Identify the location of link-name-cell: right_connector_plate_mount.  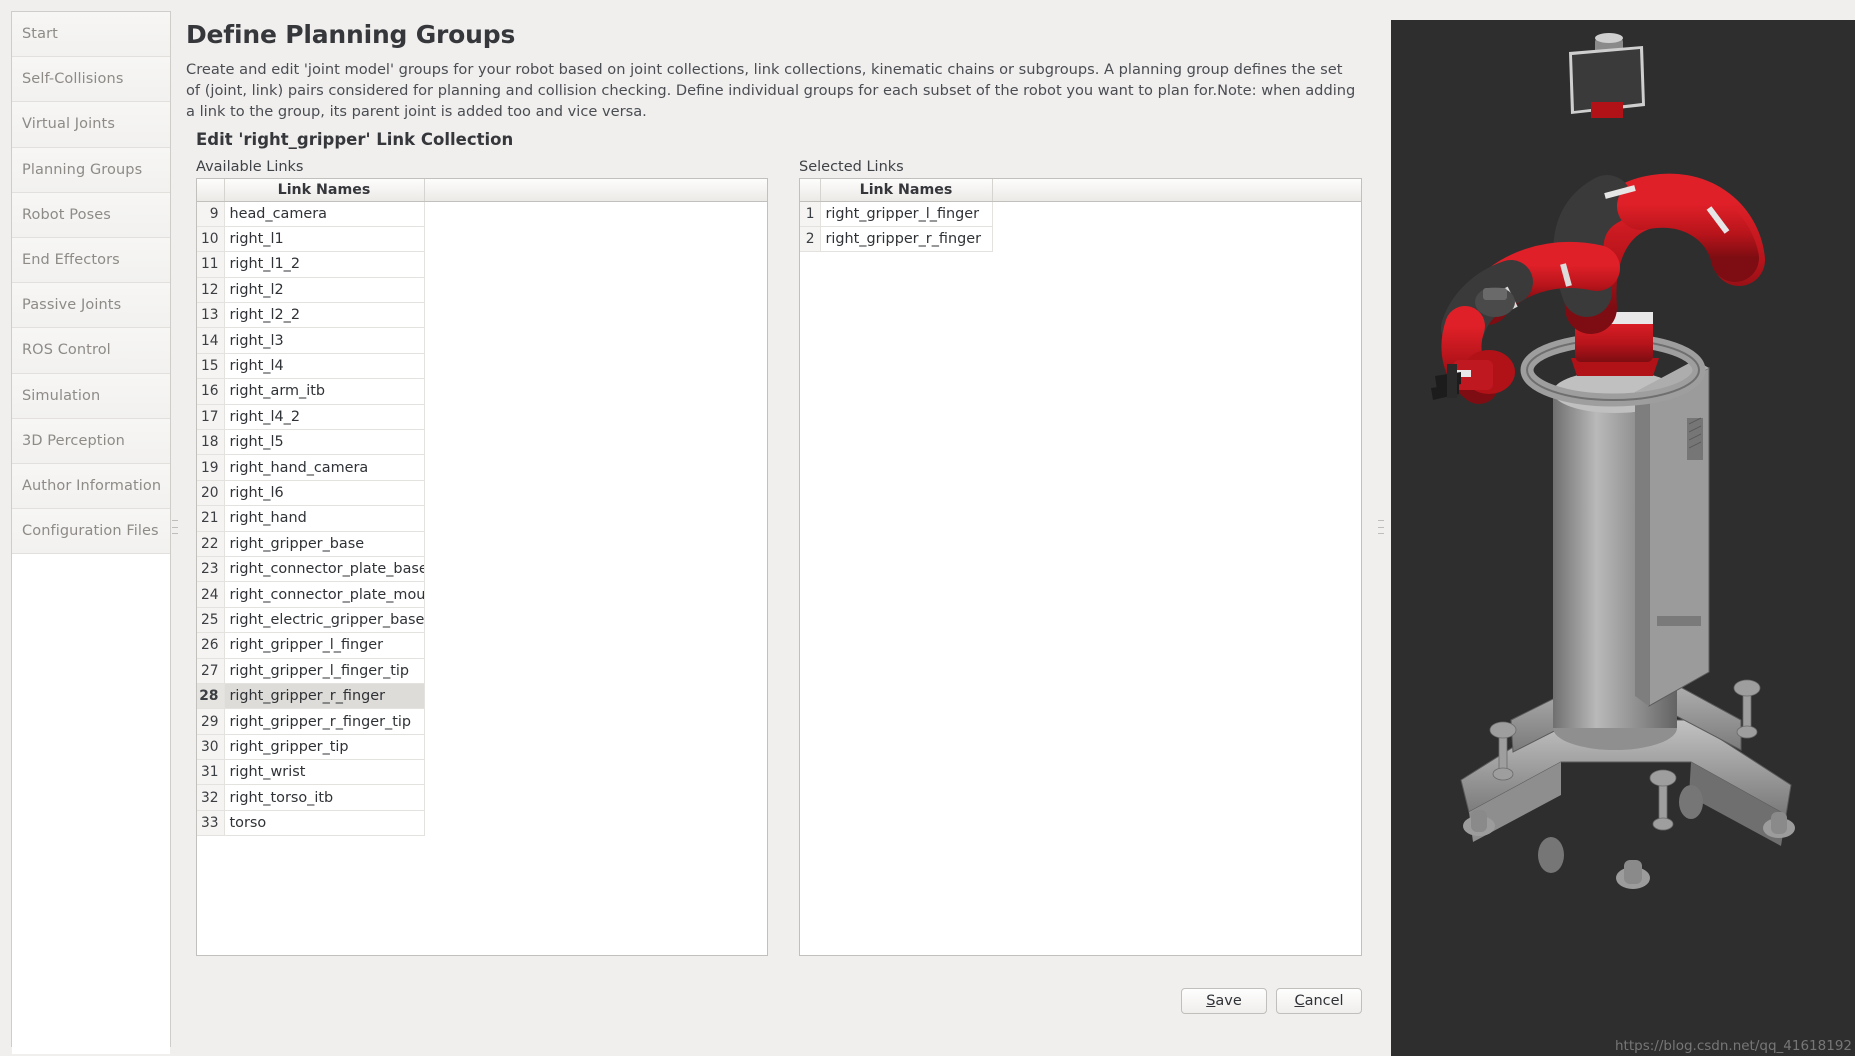
(324, 594).